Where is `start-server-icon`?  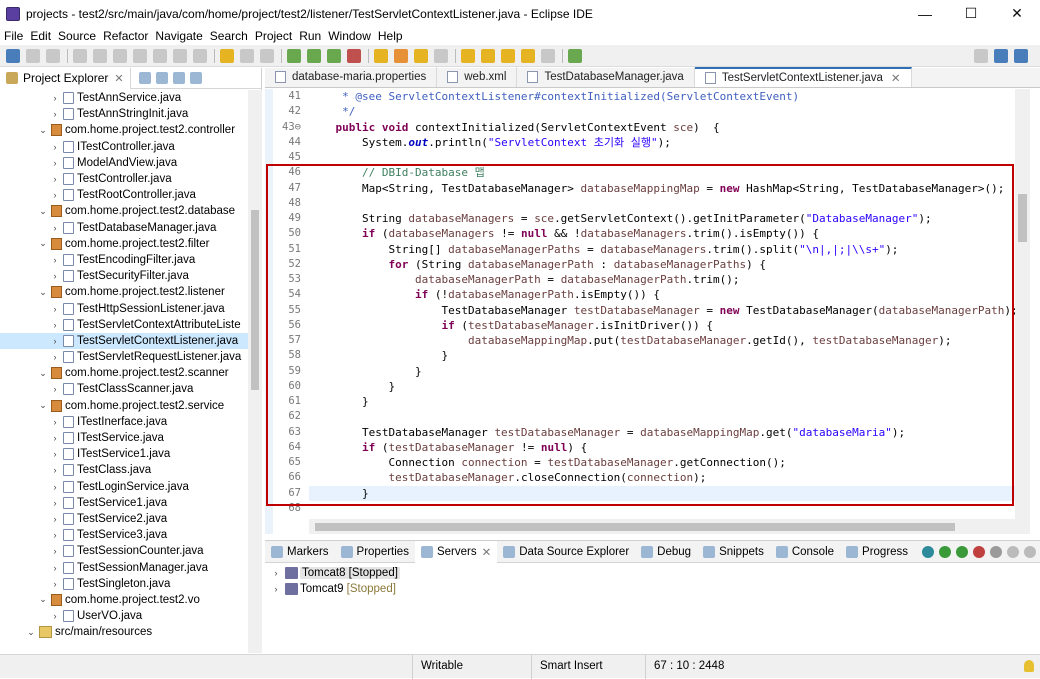
start-server-icon is located at coordinates (945, 551).